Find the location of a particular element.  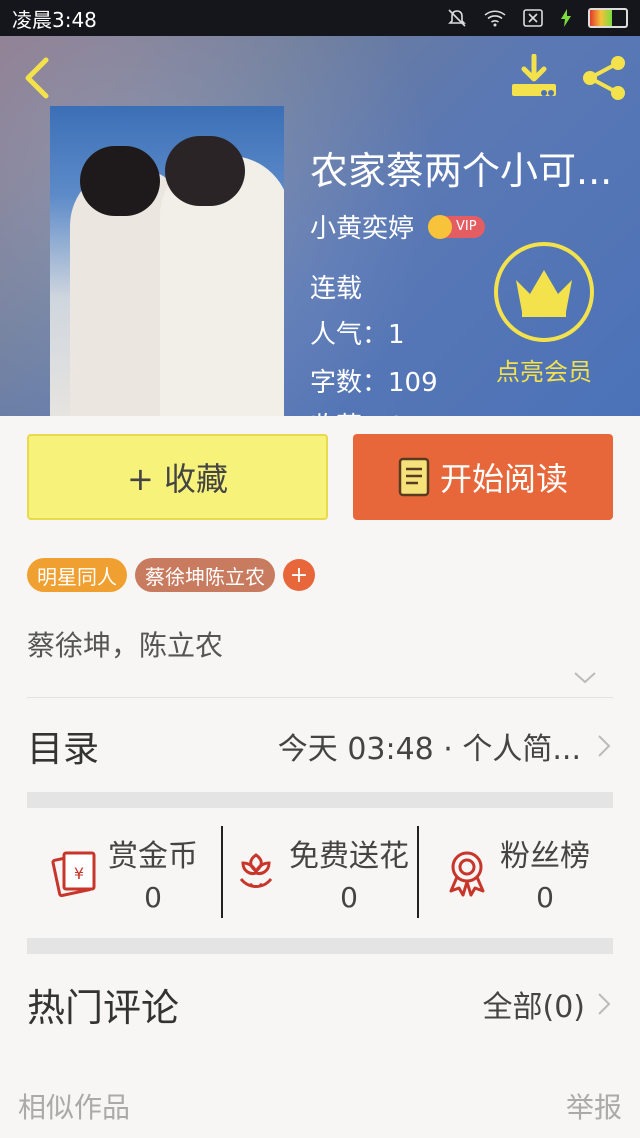

stat-label: 粉丝榜 is located at coordinates (545, 856).